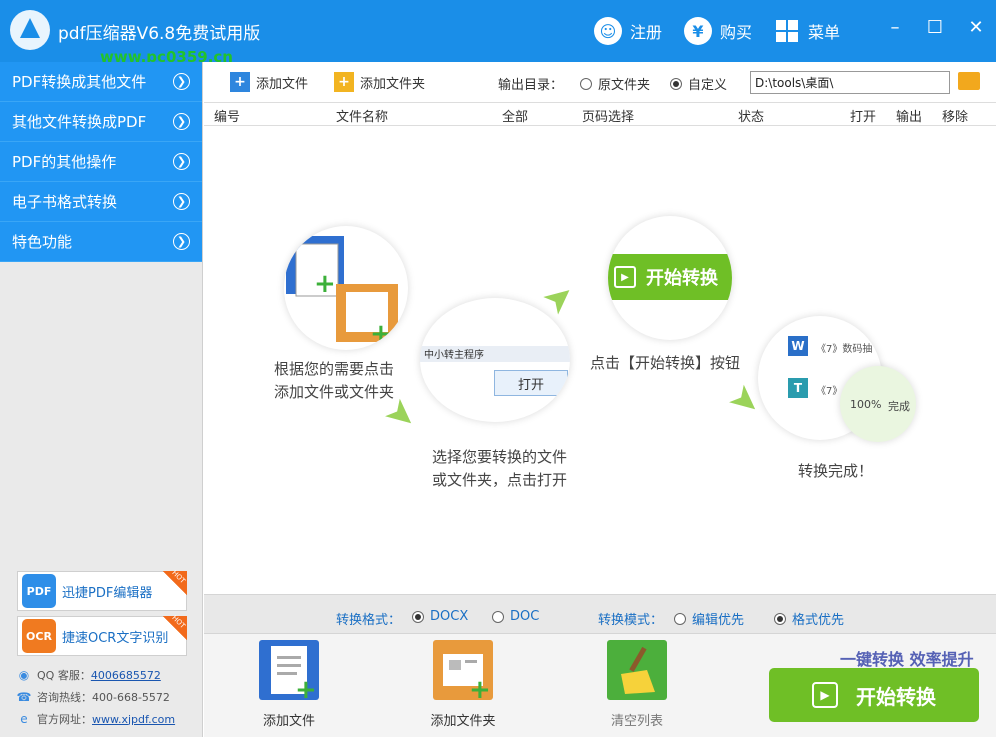 The image size is (996, 737). I want to click on pdf-editor-icon: PDF, so click(39, 591).